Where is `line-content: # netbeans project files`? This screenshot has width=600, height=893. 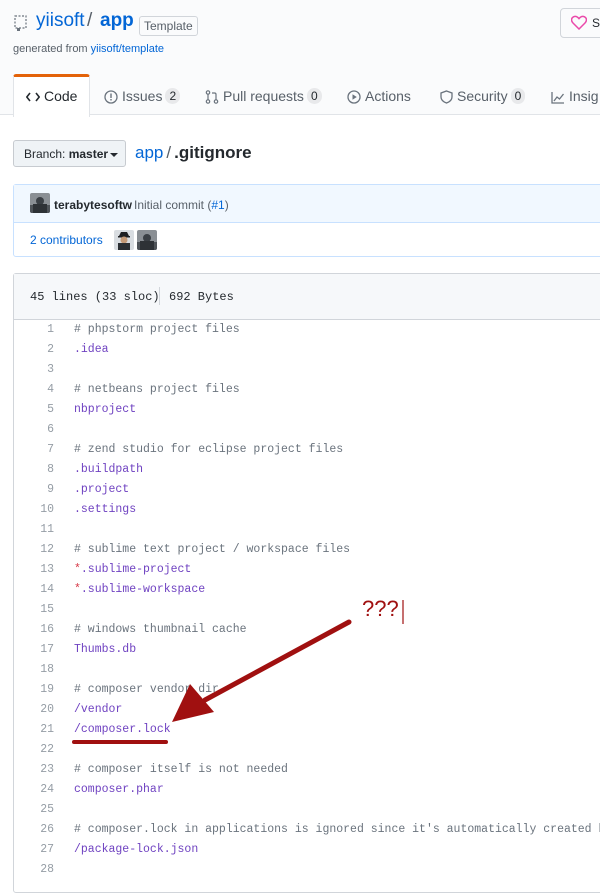 line-content: # netbeans project files is located at coordinates (157, 389).